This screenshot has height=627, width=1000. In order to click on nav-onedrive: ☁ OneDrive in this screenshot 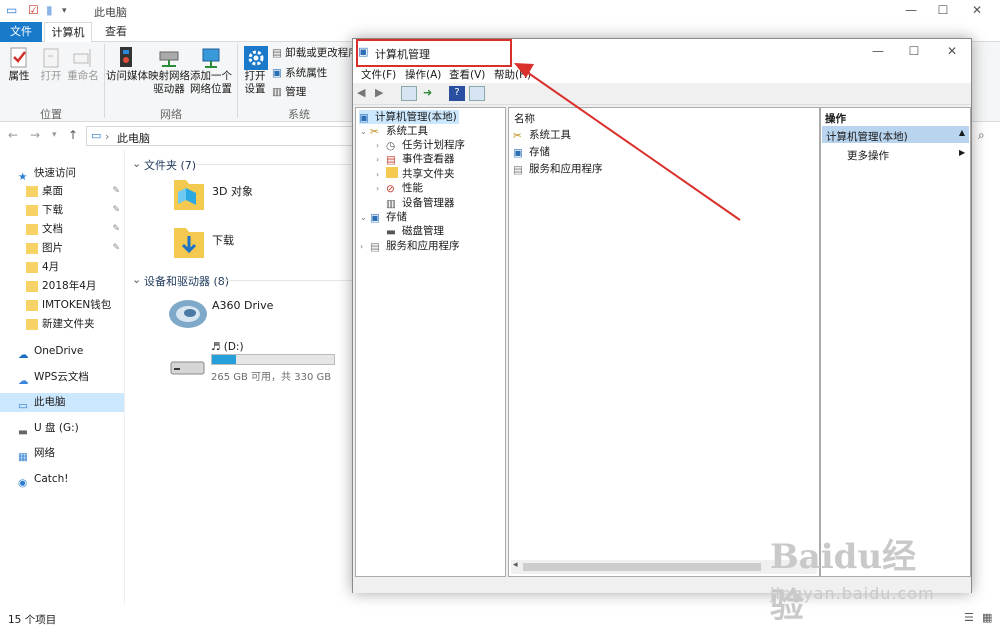, I will do `click(62, 351)`.